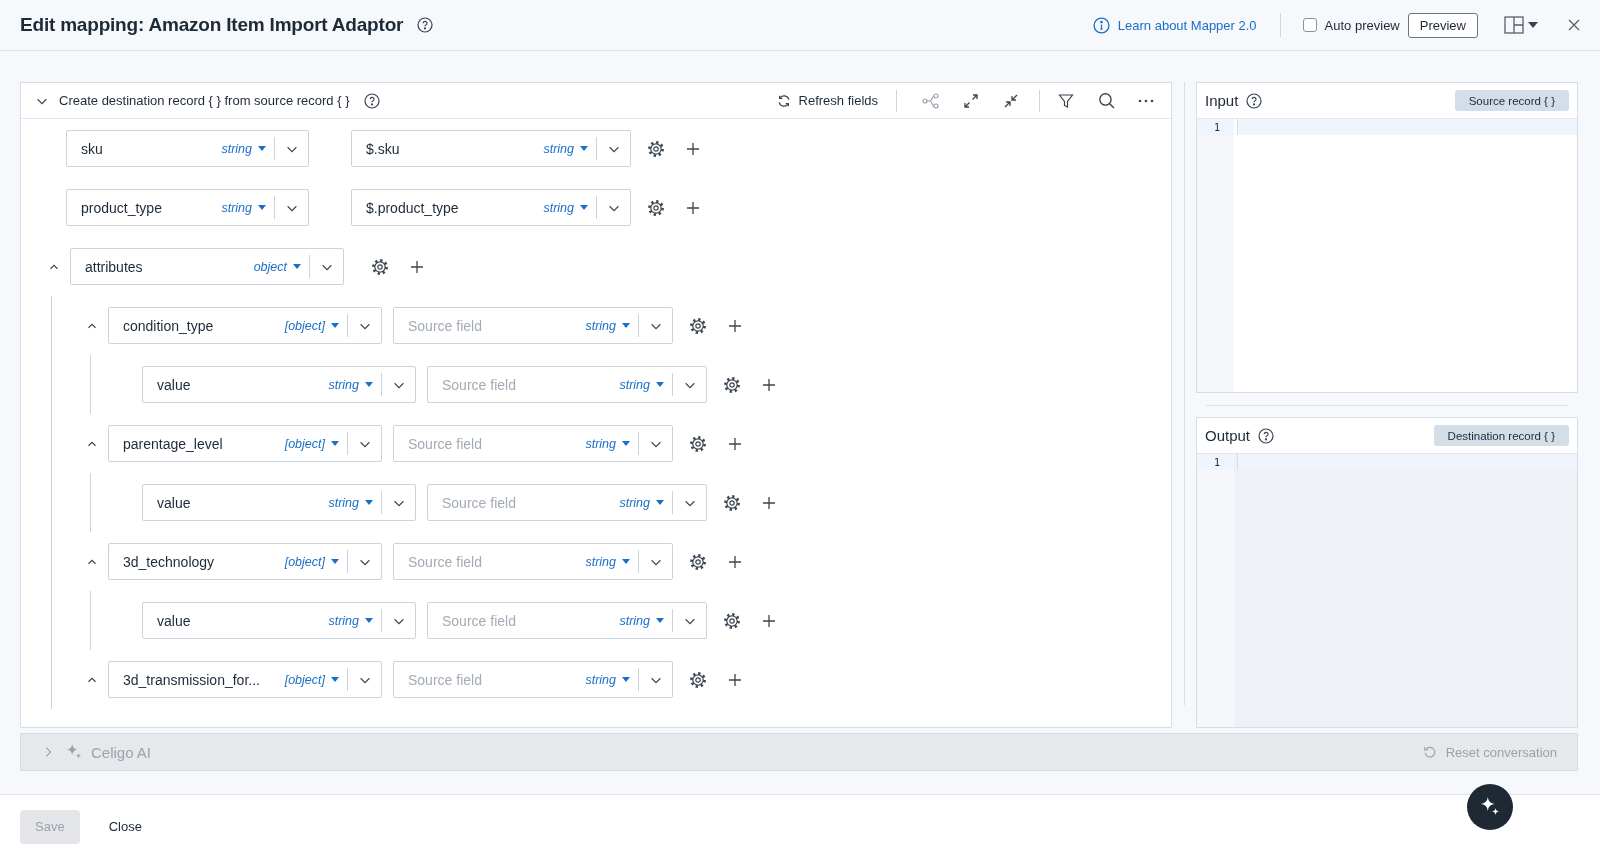 This screenshot has height=858, width=1600. What do you see at coordinates (827, 100) in the screenshot?
I see `refresh-fields-button: Refresh fields` at bounding box center [827, 100].